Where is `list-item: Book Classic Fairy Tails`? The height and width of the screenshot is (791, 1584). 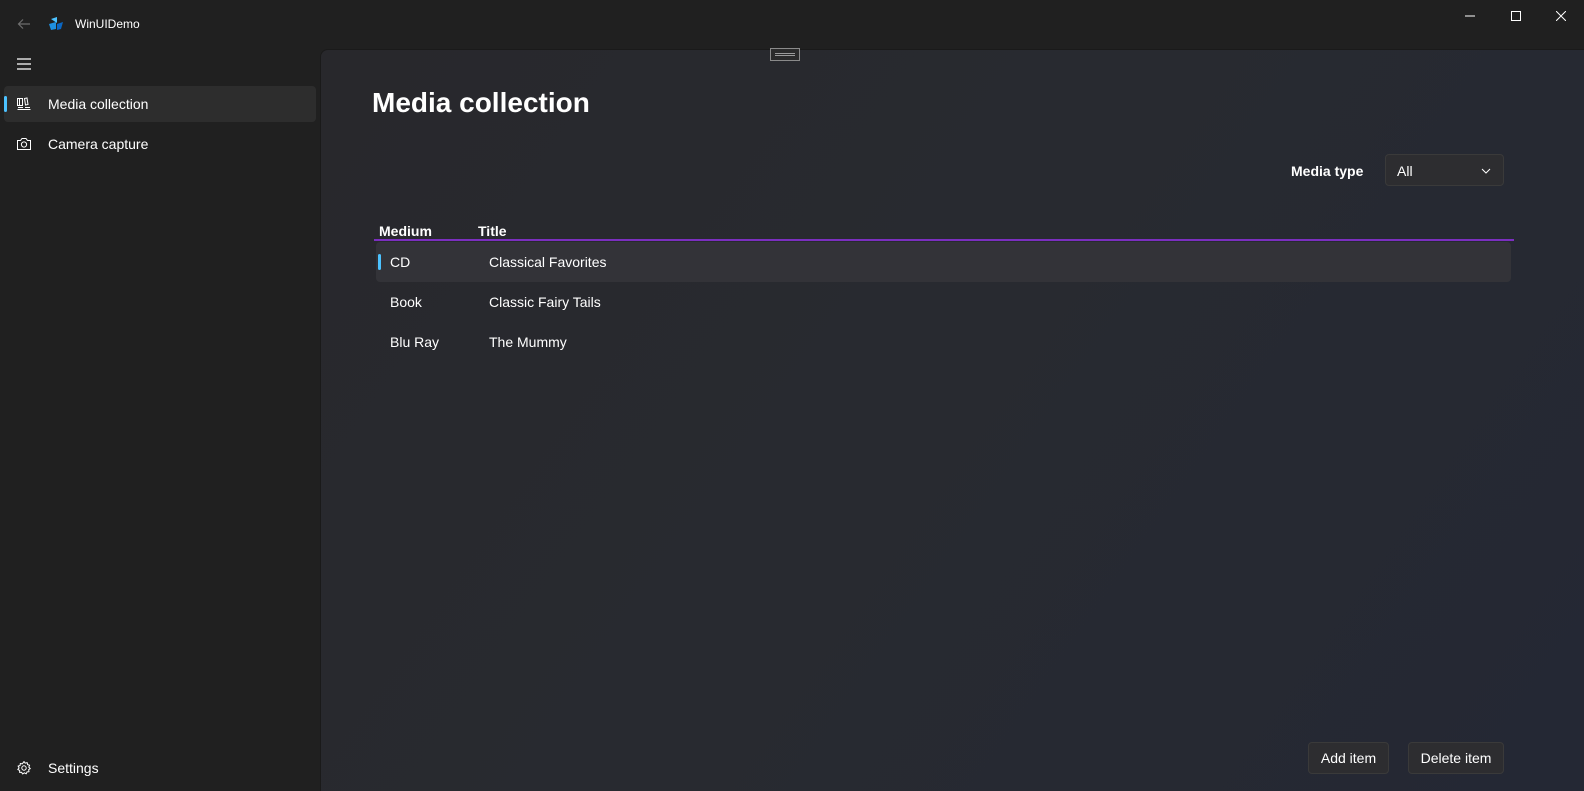 list-item: Book Classic Fairy Tails is located at coordinates (943, 302).